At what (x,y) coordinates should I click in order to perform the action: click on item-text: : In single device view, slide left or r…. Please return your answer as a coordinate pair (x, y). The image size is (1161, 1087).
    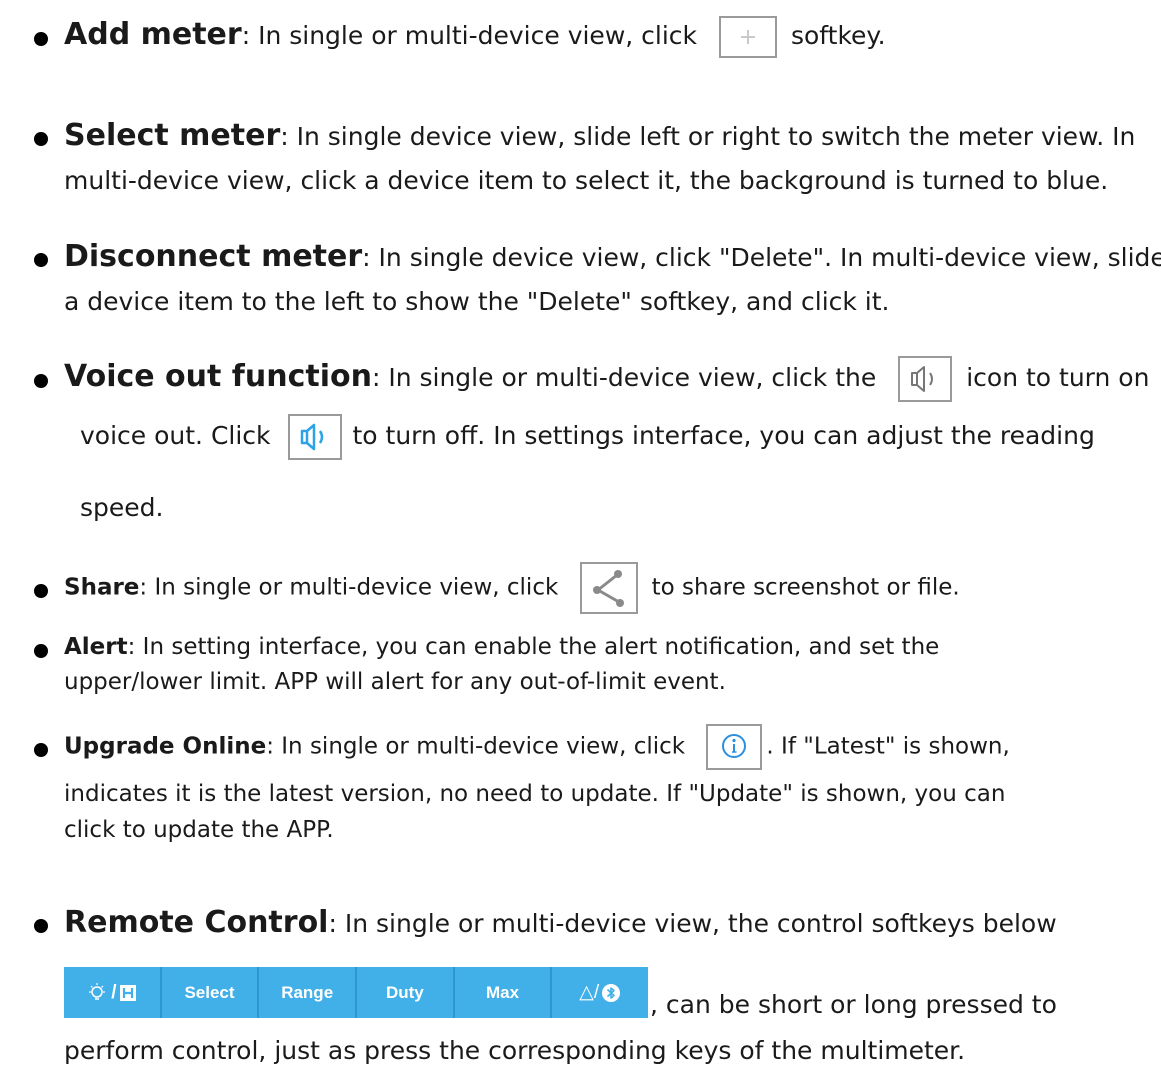
    Looking at the image, I should click on (708, 136).